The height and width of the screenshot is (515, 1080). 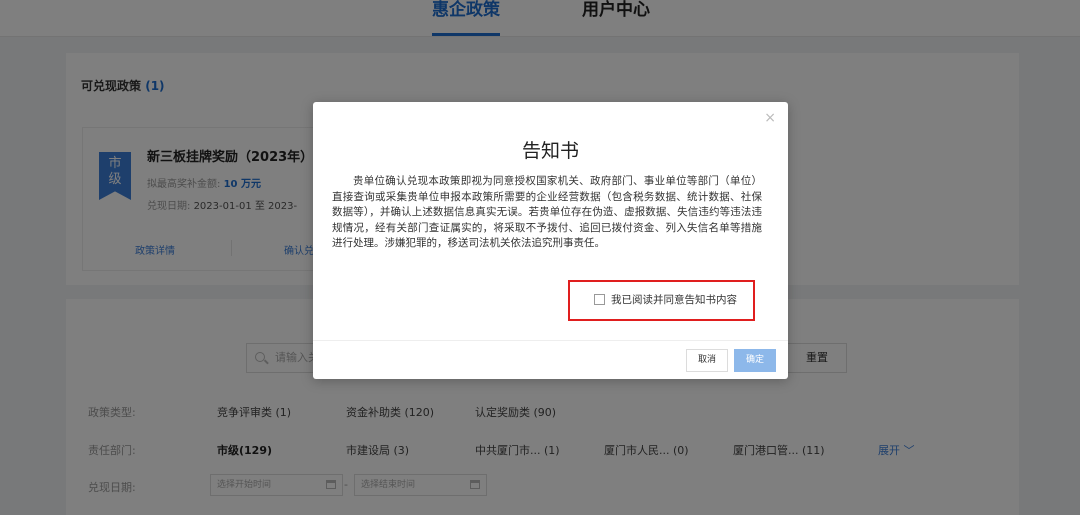 What do you see at coordinates (550, 151) in the screenshot?
I see `dialog-title: 告知书` at bounding box center [550, 151].